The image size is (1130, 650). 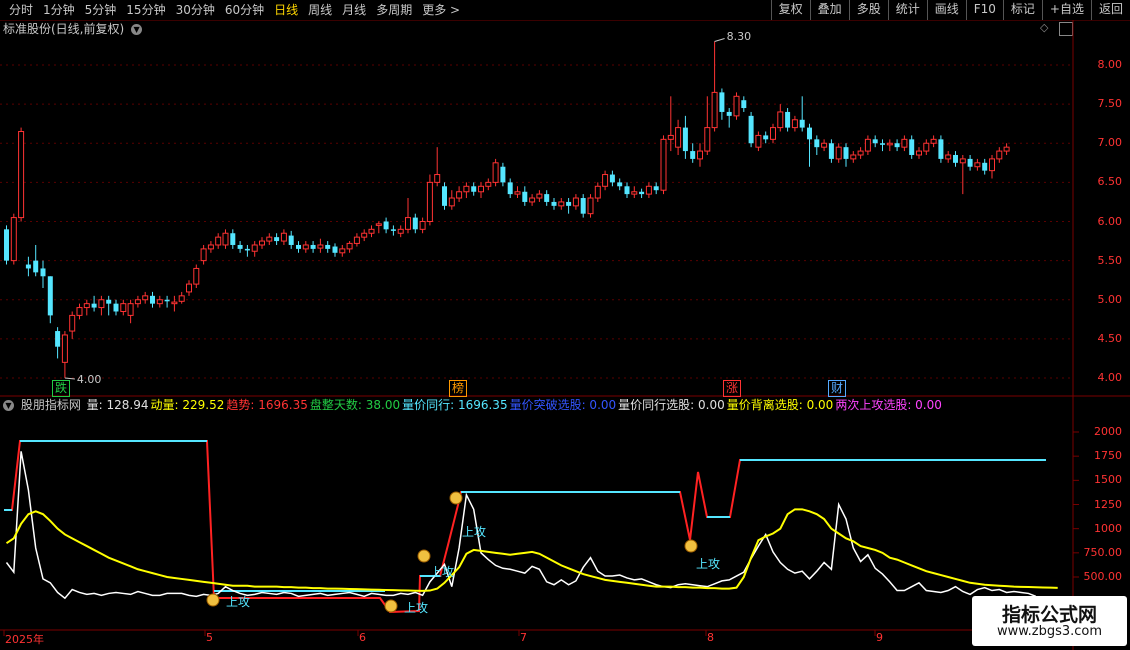 What do you see at coordinates (354, 10) in the screenshot?
I see `period-tab: 月线` at bounding box center [354, 10].